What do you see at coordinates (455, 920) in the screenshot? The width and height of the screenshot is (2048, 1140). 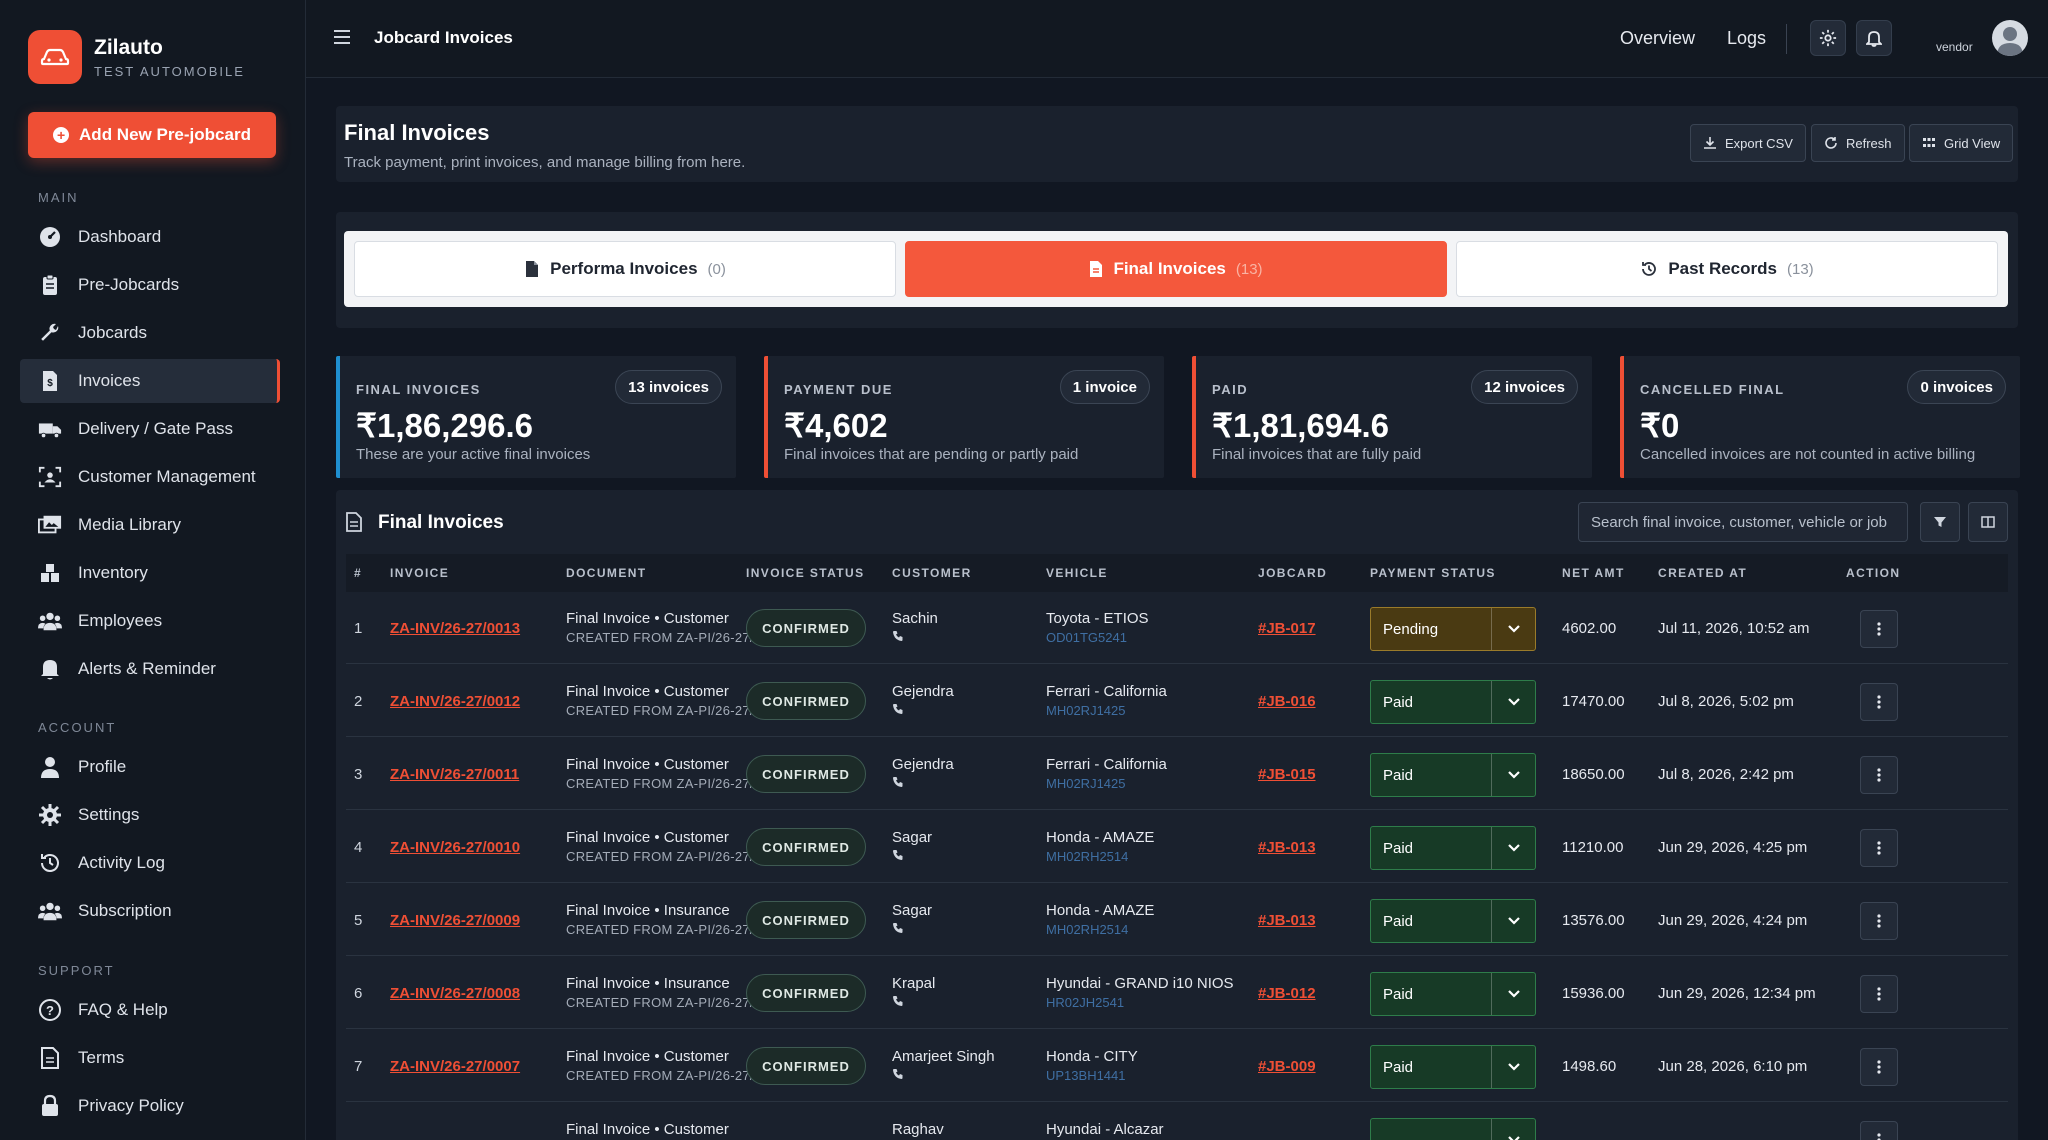 I see `invoice-link: ZA-INV/26-27/0009` at bounding box center [455, 920].